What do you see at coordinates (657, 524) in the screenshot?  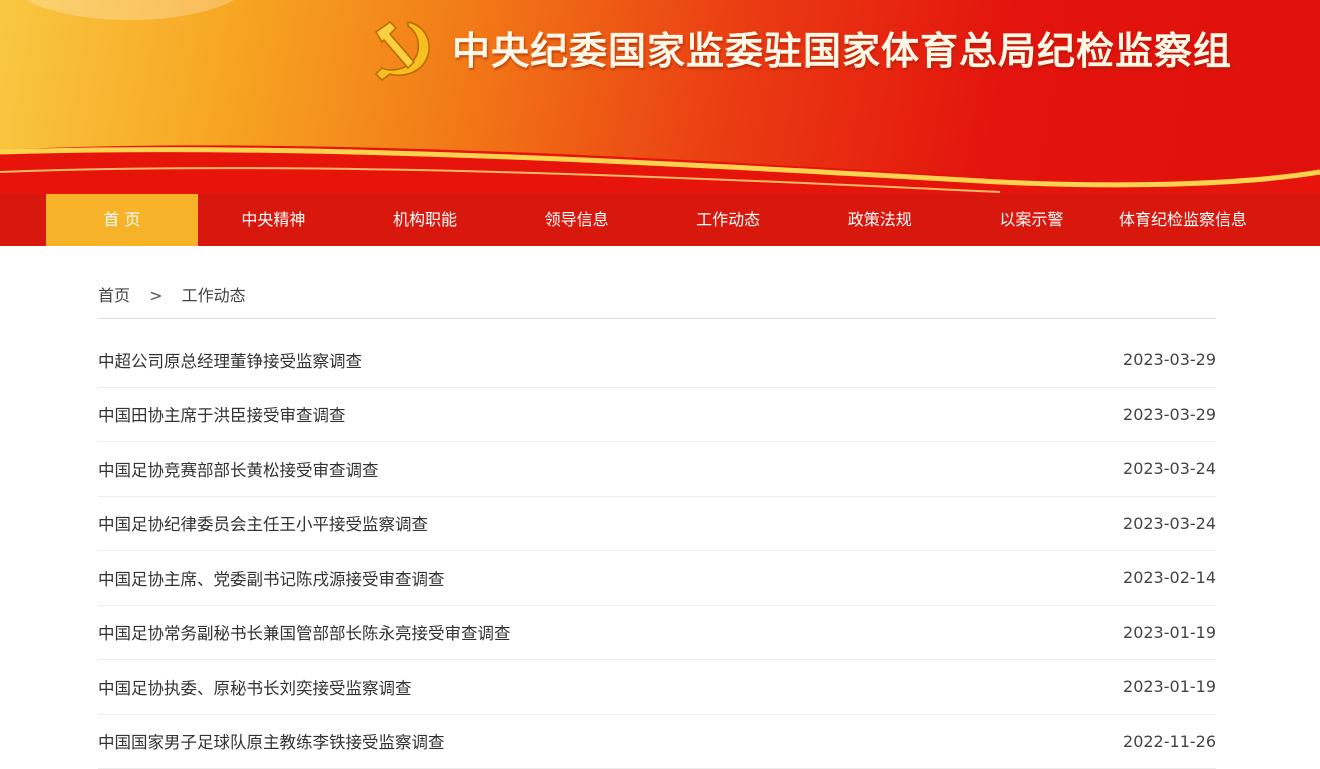 I see `news-list-item: 中国足协纪律委员会主任王小平接受监察调查 2023-03-24` at bounding box center [657, 524].